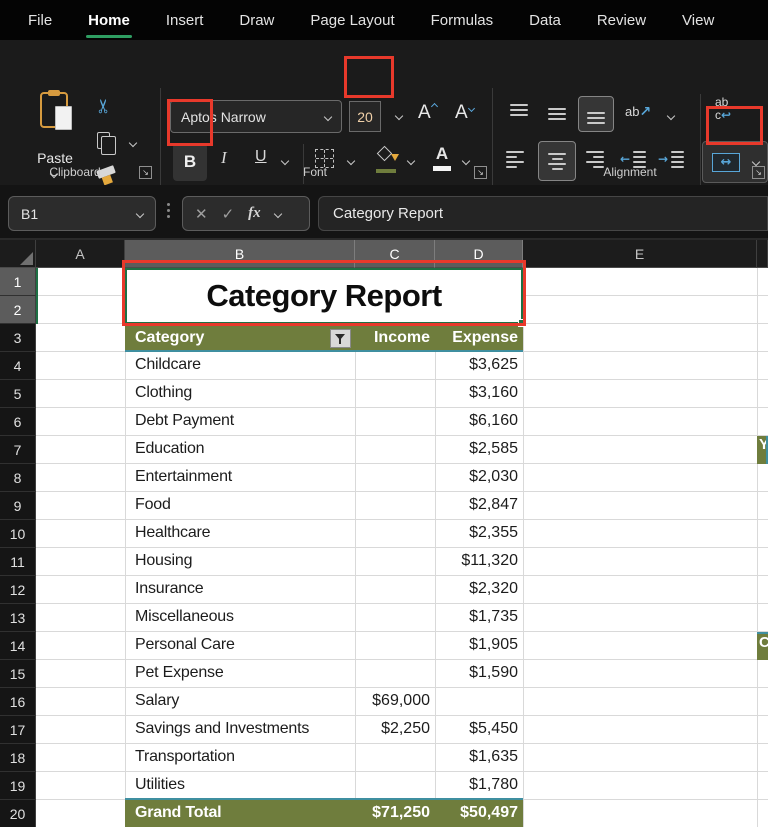 The height and width of the screenshot is (827, 768). I want to click on borders-dropdown-icon, so click(351, 161).